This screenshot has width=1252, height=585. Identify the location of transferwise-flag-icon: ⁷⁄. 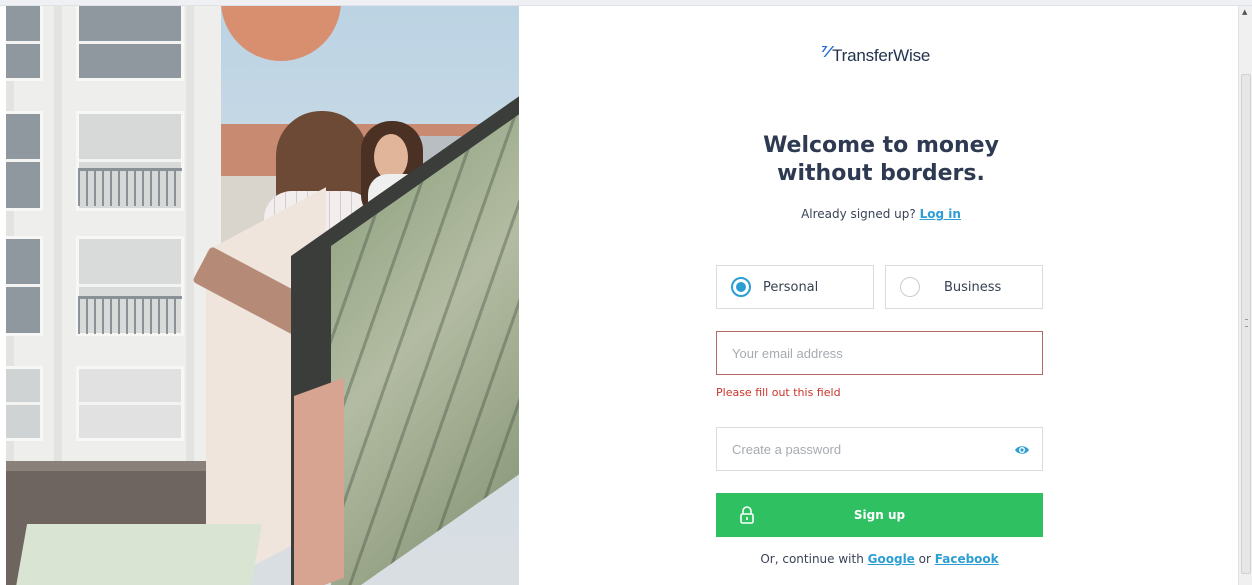
(826, 52).